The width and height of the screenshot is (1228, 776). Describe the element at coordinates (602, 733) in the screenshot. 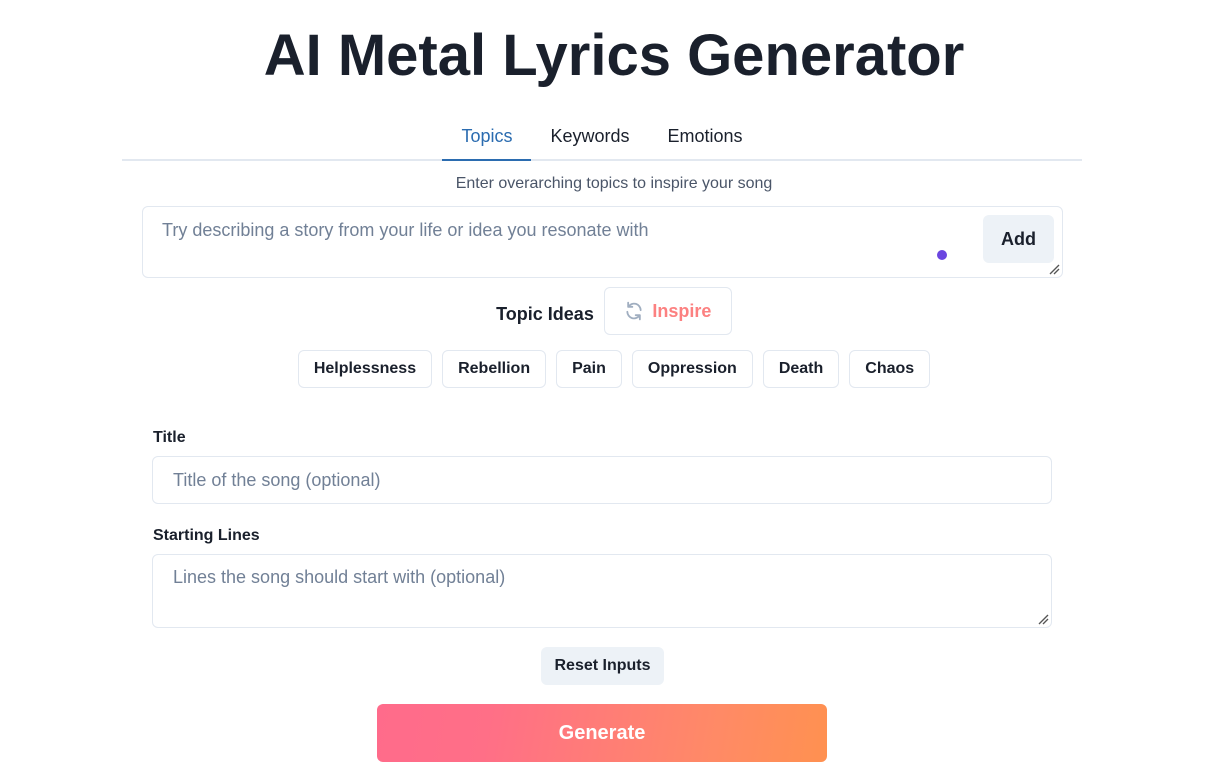

I see `generate-button: Generate` at that location.